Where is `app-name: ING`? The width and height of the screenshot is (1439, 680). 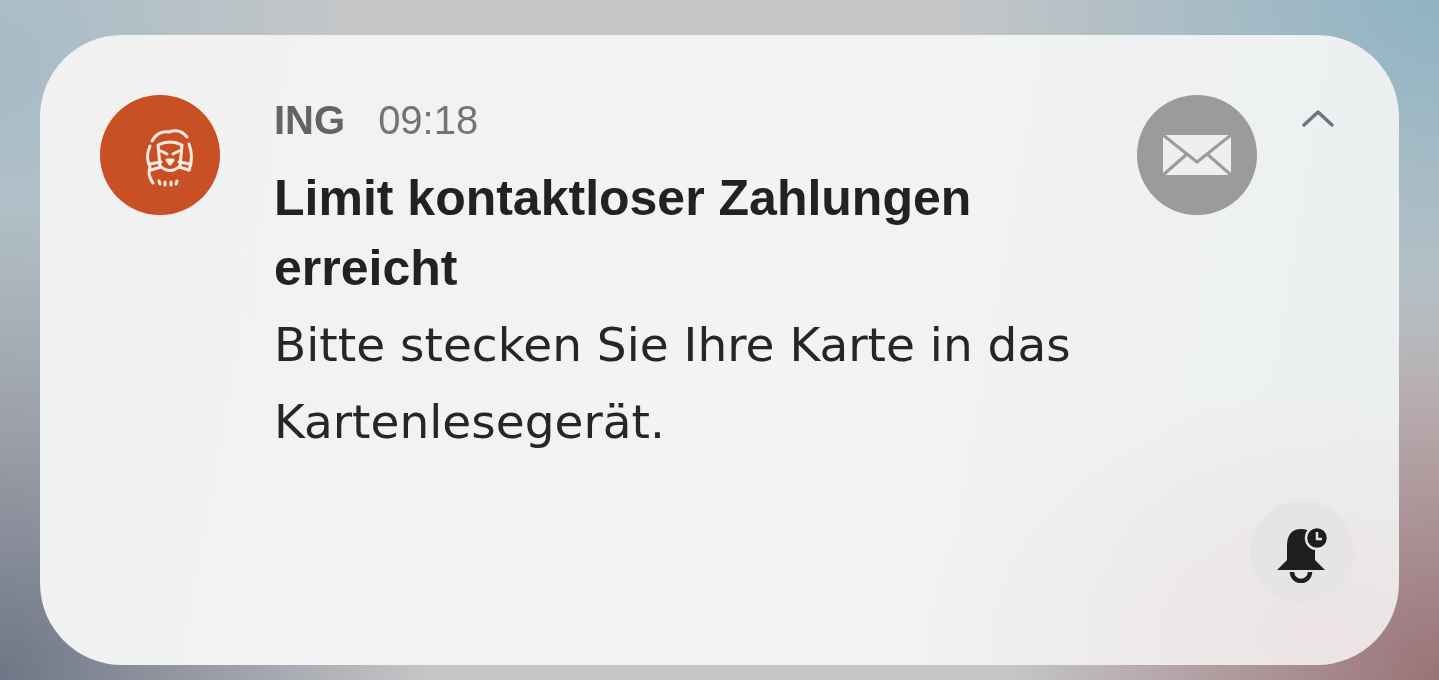
app-name: ING is located at coordinates (310, 120).